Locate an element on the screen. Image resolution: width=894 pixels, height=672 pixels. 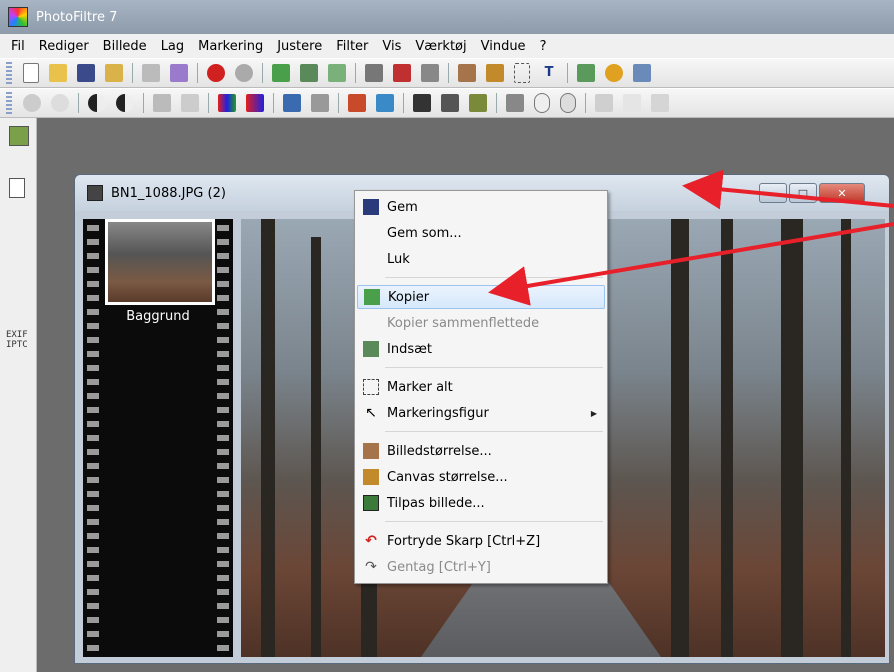
arrow-to-kopier is located at coordinates (691, 264).